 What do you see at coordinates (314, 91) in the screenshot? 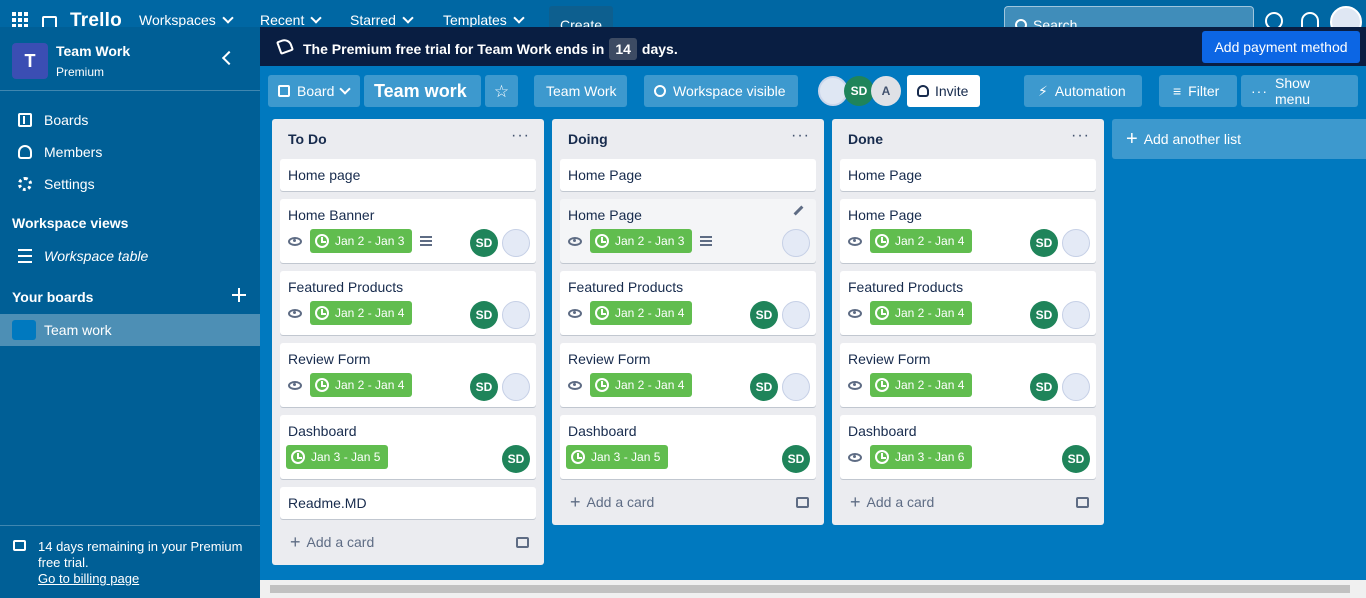
I see `board-view-switcher: Board` at bounding box center [314, 91].